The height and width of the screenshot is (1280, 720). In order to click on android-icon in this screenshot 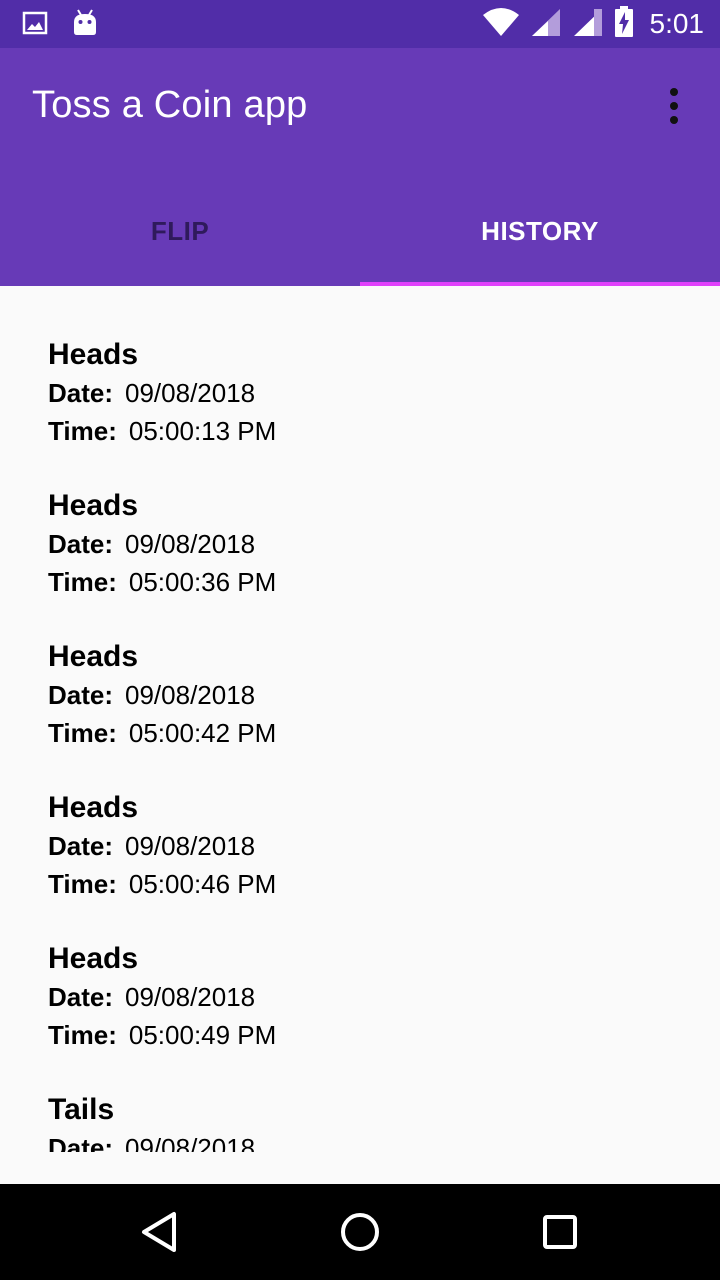, I will do `click(85, 25)`.